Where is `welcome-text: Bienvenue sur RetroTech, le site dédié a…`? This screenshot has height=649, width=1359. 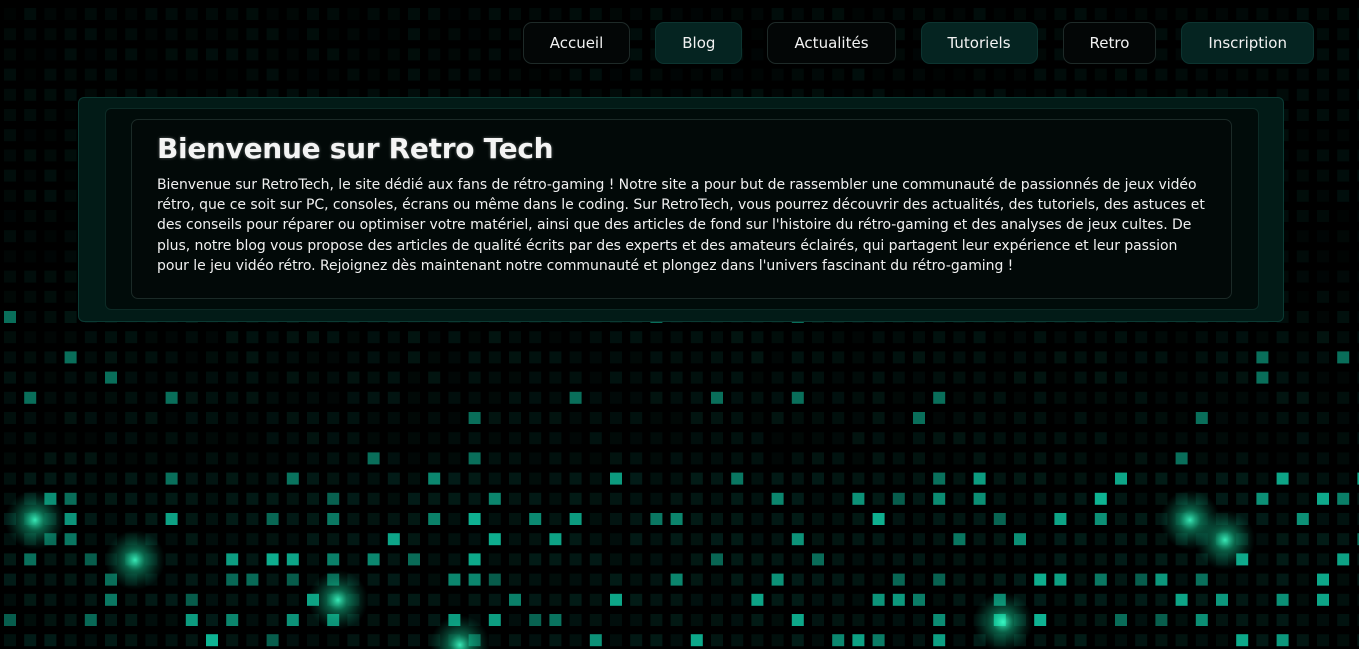 welcome-text: Bienvenue sur RetroTech, le site dédié a… is located at coordinates (681, 225).